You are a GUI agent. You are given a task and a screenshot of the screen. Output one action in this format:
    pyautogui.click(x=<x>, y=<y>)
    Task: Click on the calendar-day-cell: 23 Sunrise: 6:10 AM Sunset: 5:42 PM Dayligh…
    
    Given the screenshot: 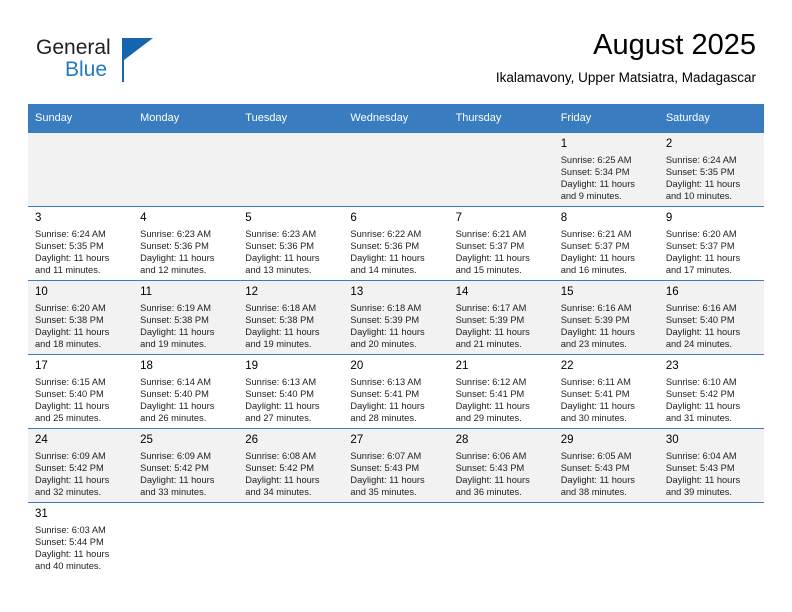 What is the action you would take?
    pyautogui.click(x=711, y=391)
    